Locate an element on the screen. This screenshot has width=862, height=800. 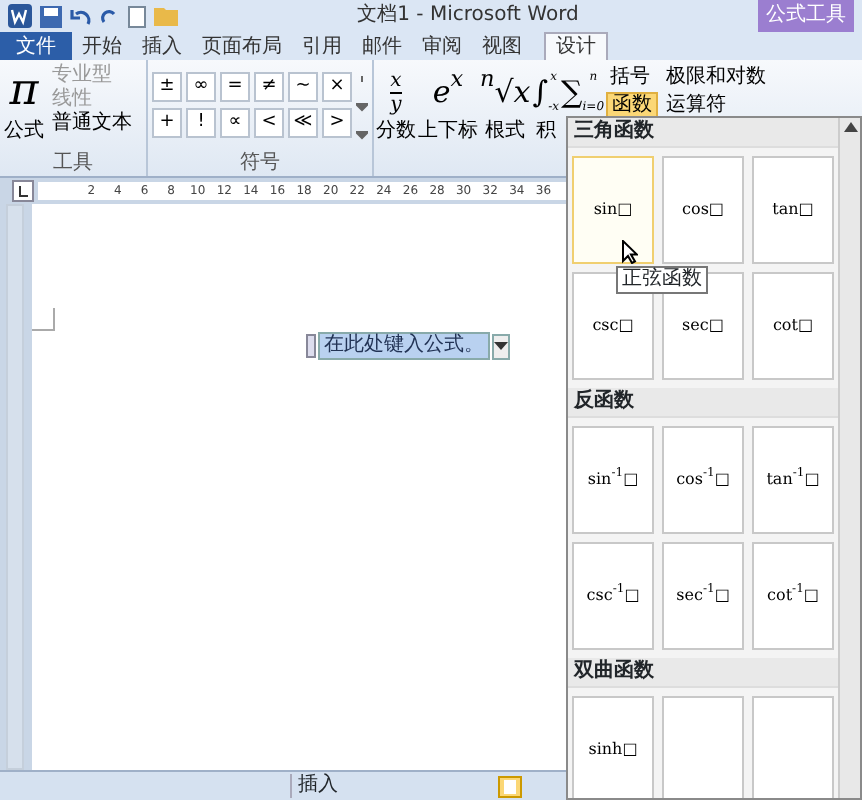
window-title: 文档1 - Microsoft Word is located at coordinates (468, 16).